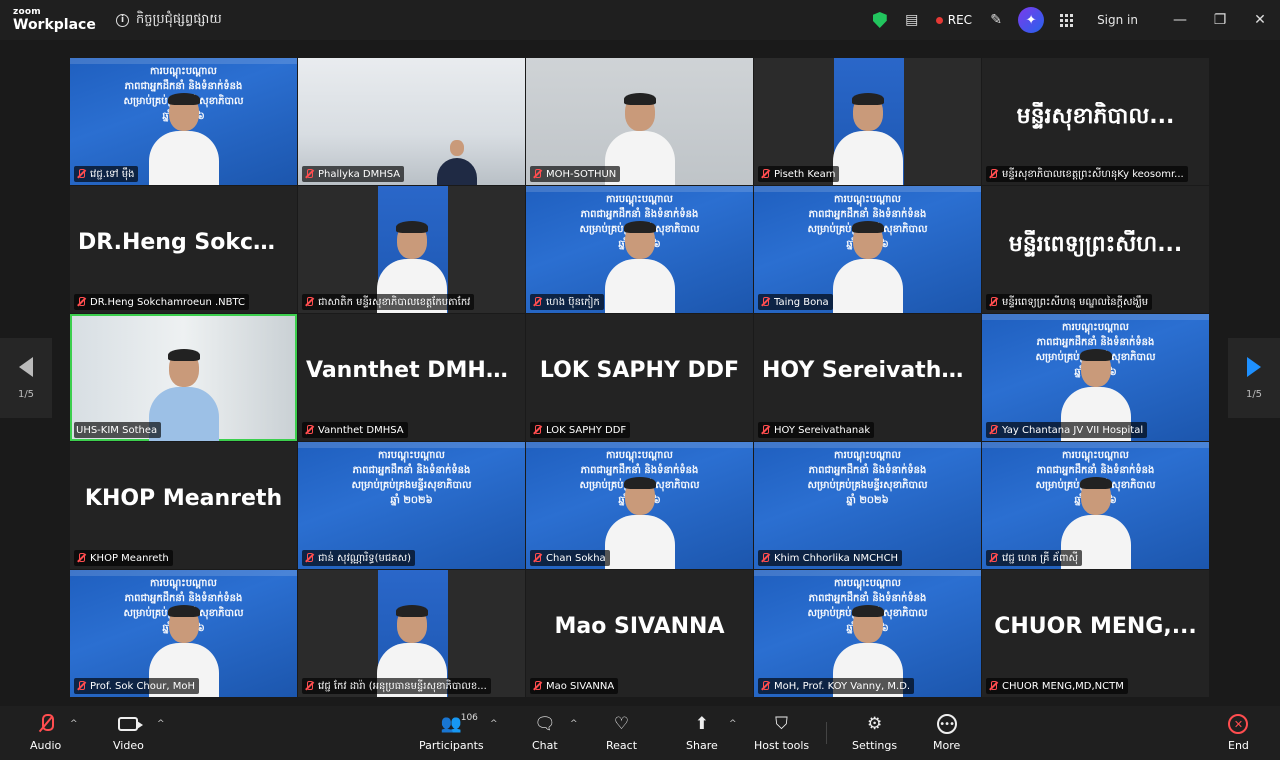  Describe the element at coordinates (996, 20) in the screenshot. I see `magic-wand-icon: ✎` at that location.